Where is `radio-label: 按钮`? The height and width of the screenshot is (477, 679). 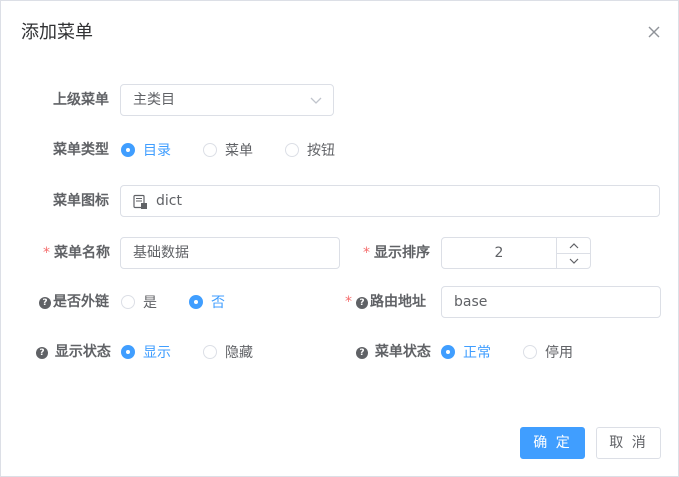 radio-label: 按钮 is located at coordinates (321, 151).